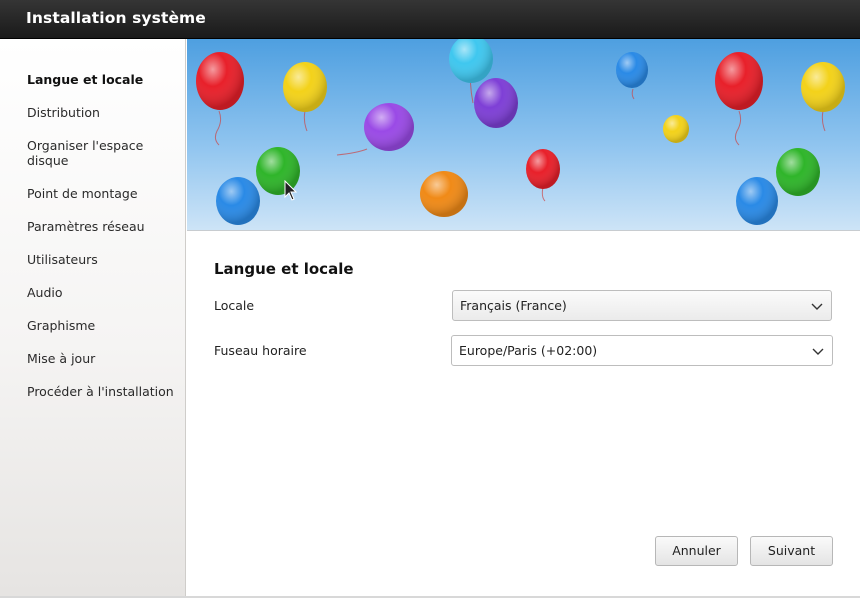 The width and height of the screenshot is (860, 598). I want to click on window-title: Installation système, so click(116, 18).